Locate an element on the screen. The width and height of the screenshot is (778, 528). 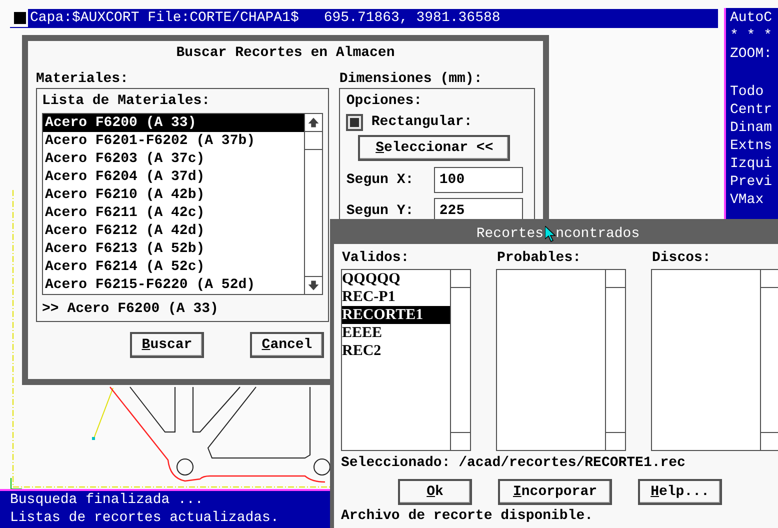
layer-file-text: Capa:$AUXCORT File:CORTE/CHAPA1$ is located at coordinates (164, 18).